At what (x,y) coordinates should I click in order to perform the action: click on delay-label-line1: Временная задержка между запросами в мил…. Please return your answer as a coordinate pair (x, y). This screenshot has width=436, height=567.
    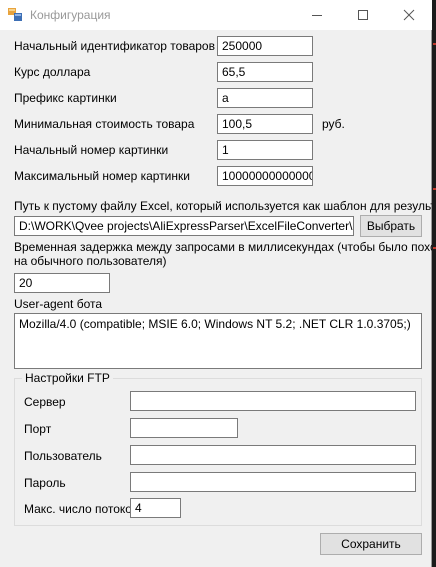
    Looking at the image, I should click on (225, 247).